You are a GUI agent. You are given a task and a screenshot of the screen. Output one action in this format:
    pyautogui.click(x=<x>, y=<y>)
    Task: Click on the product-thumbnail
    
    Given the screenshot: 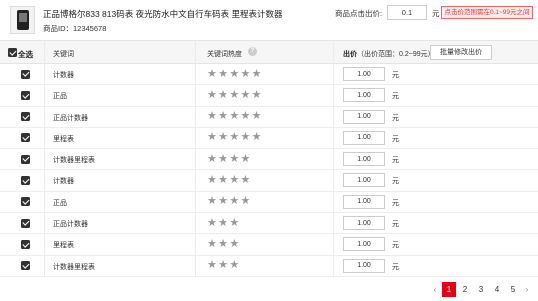 What is the action you would take?
    pyautogui.click(x=22, y=20)
    